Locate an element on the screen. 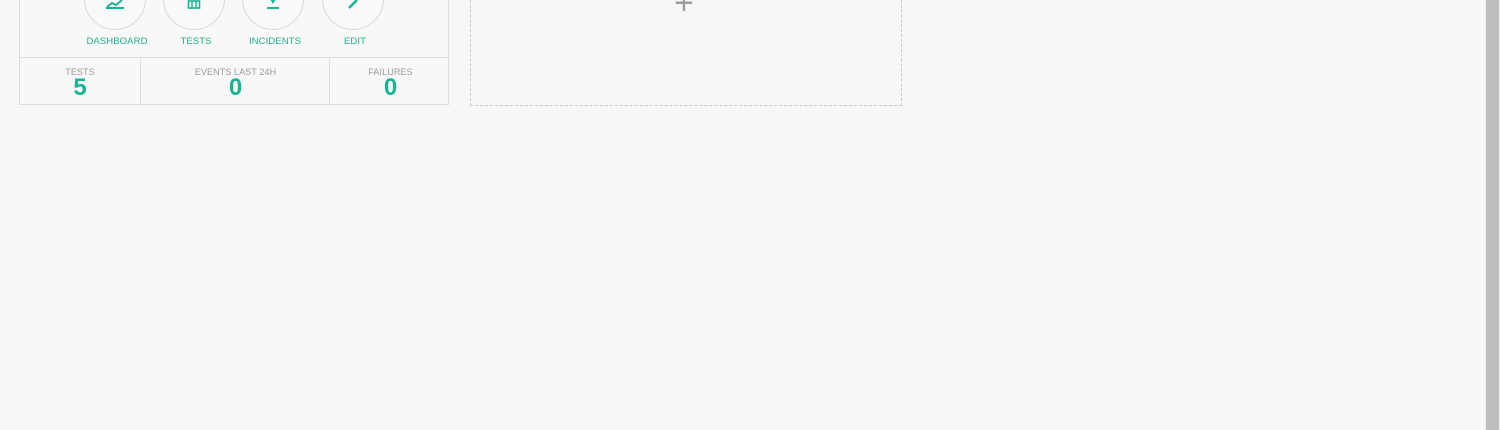  stat-failures-value: 0 is located at coordinates (390, 87).